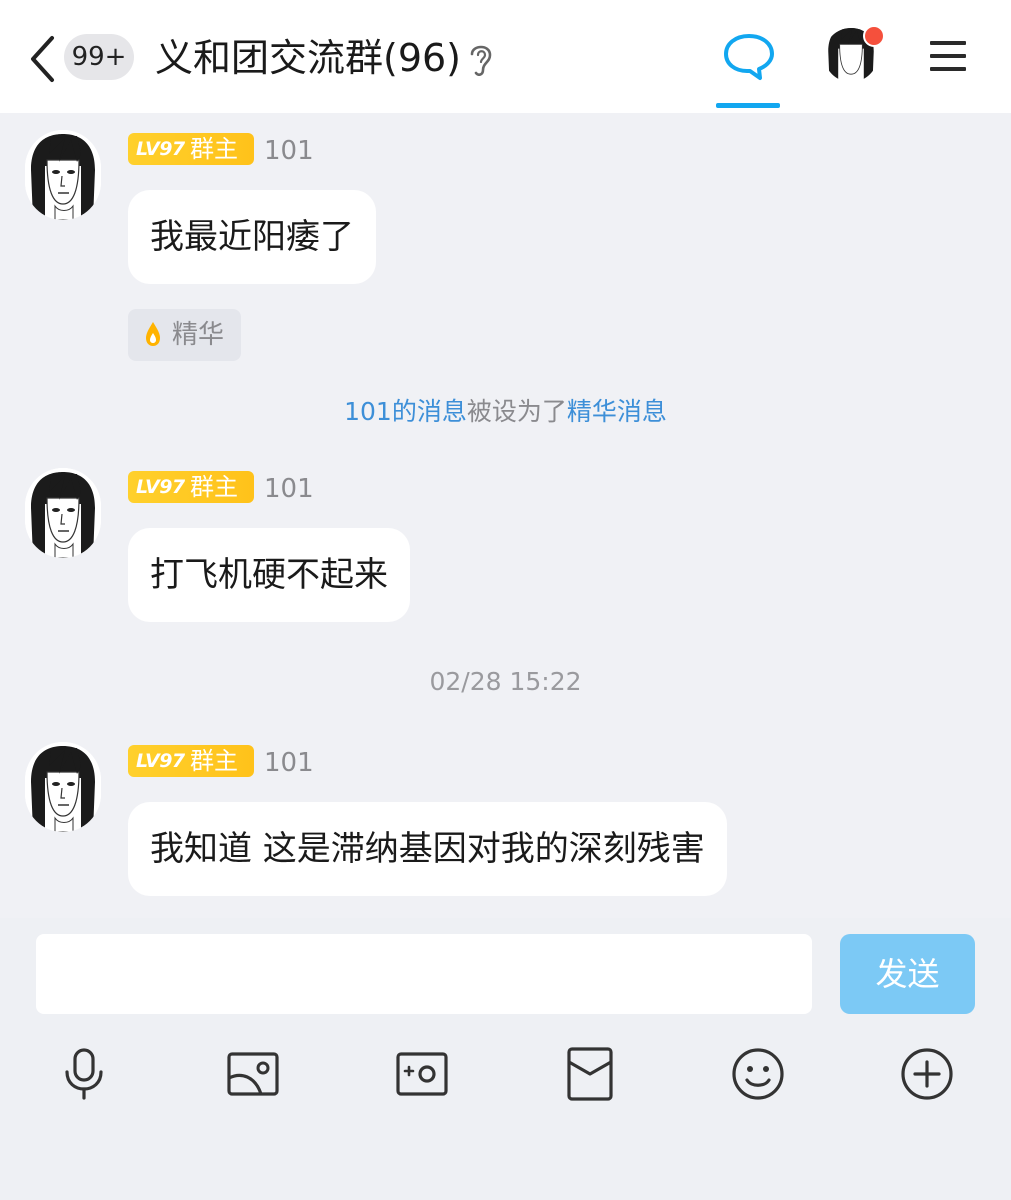 Image resolution: width=1011 pixels, height=1200 pixels. I want to click on back-chevron-icon, so click(43, 59).